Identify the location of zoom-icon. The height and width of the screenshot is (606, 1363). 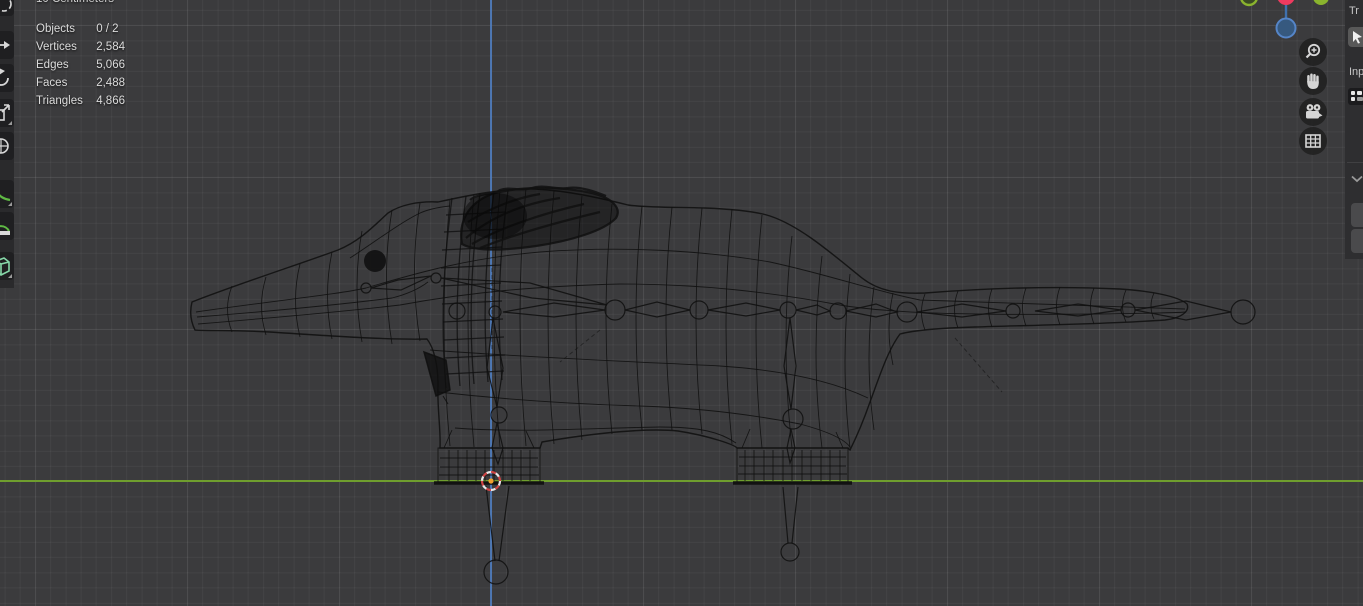
(1313, 51).